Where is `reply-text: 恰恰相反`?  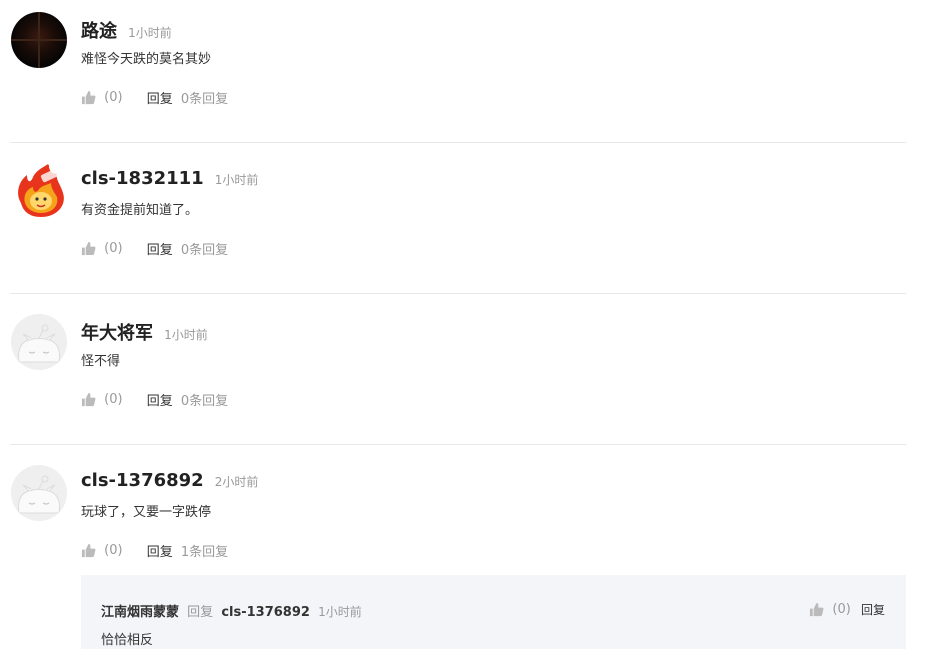
reply-text: 恰恰相反 is located at coordinates (127, 640).